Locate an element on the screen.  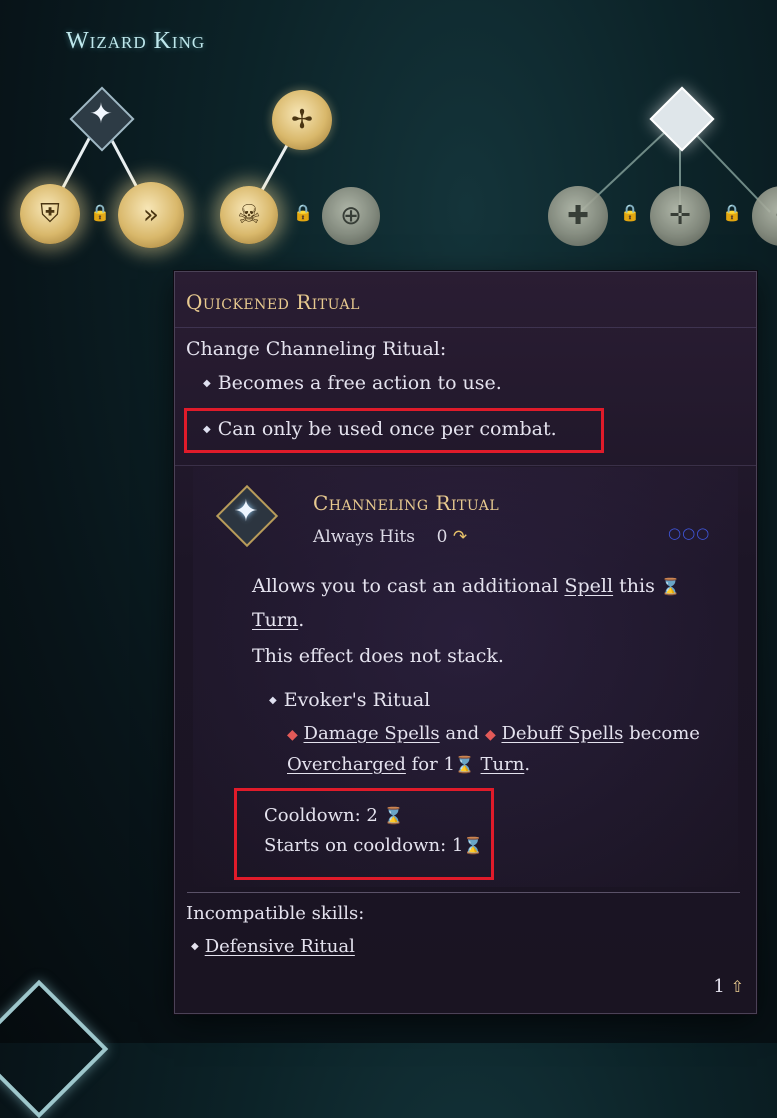
ability-hit-cost: Always Hits 0 ↷ is located at coordinates (390, 537).